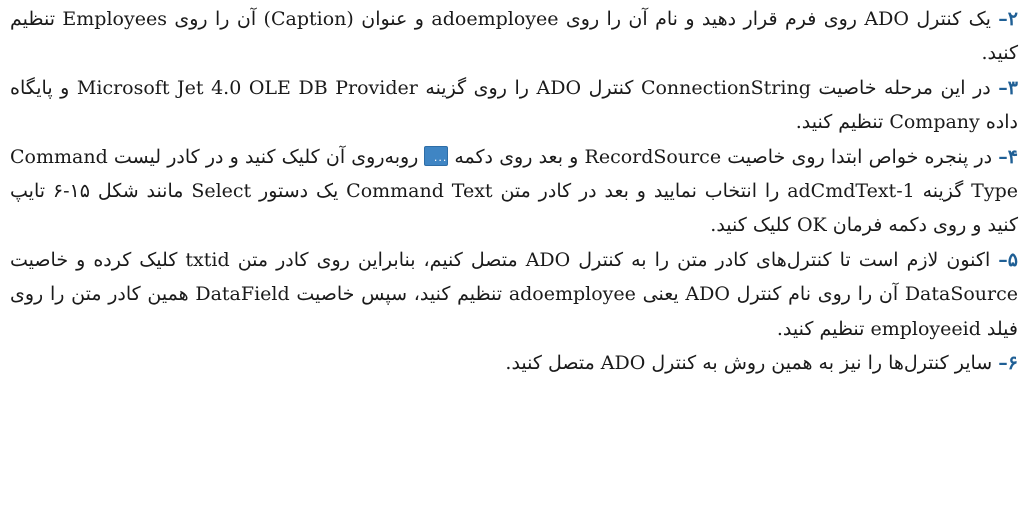 Image resolution: width=1028 pixels, height=519 pixels. Describe the element at coordinates (1012, 363) in the screenshot. I see `step-number: ۶` at that location.